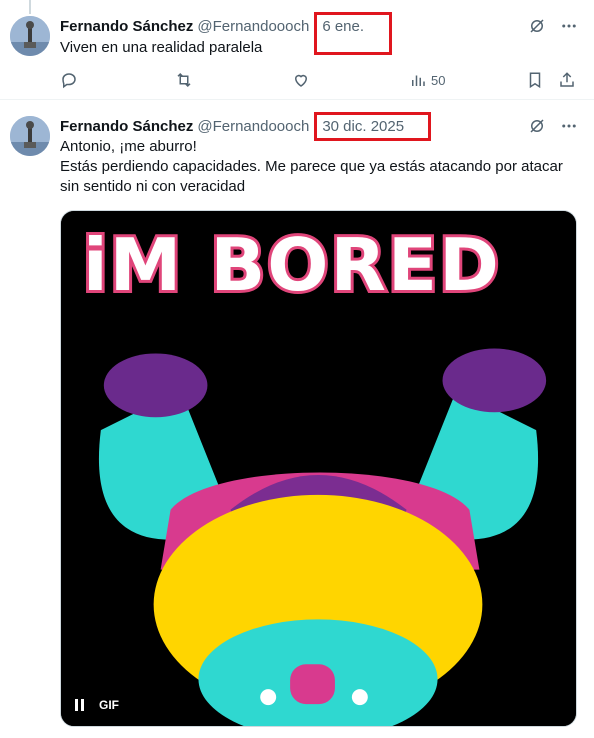 The height and width of the screenshot is (738, 594). What do you see at coordinates (153, 186) in the screenshot?
I see `tweet-text-line: sin sentido ni con veracidad` at bounding box center [153, 186].